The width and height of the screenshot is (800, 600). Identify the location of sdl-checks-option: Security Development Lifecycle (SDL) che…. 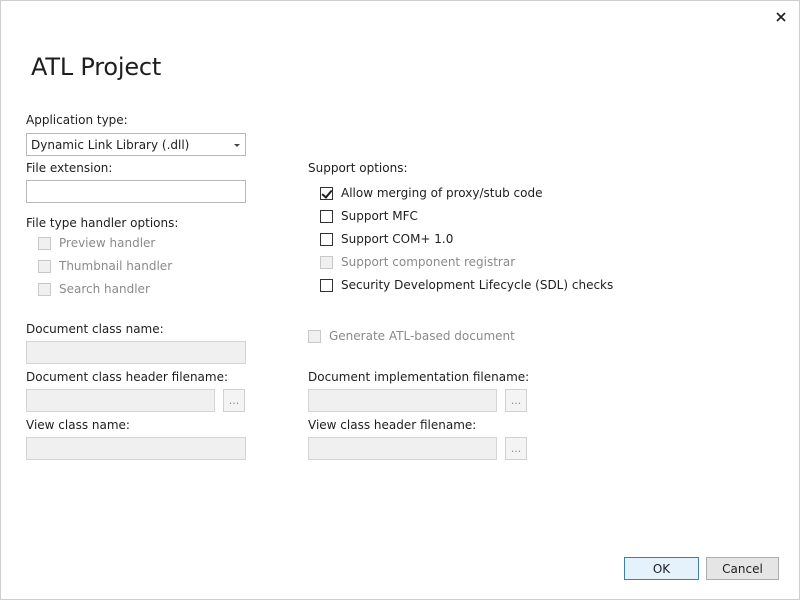
(466, 285).